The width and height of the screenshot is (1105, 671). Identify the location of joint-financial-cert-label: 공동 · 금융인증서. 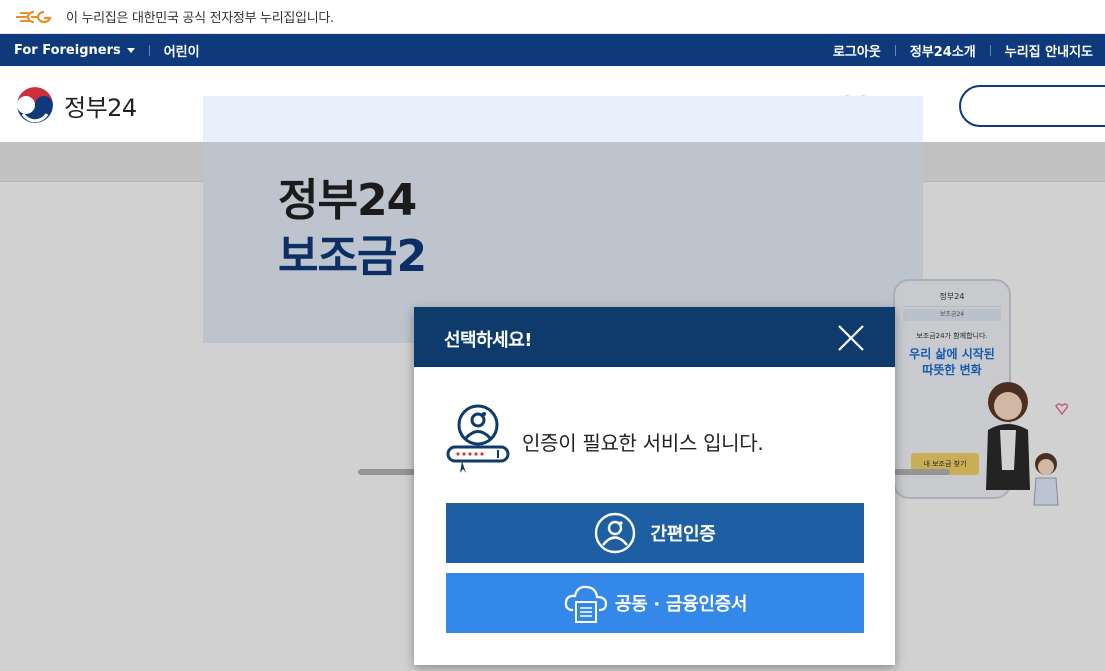
(681, 604).